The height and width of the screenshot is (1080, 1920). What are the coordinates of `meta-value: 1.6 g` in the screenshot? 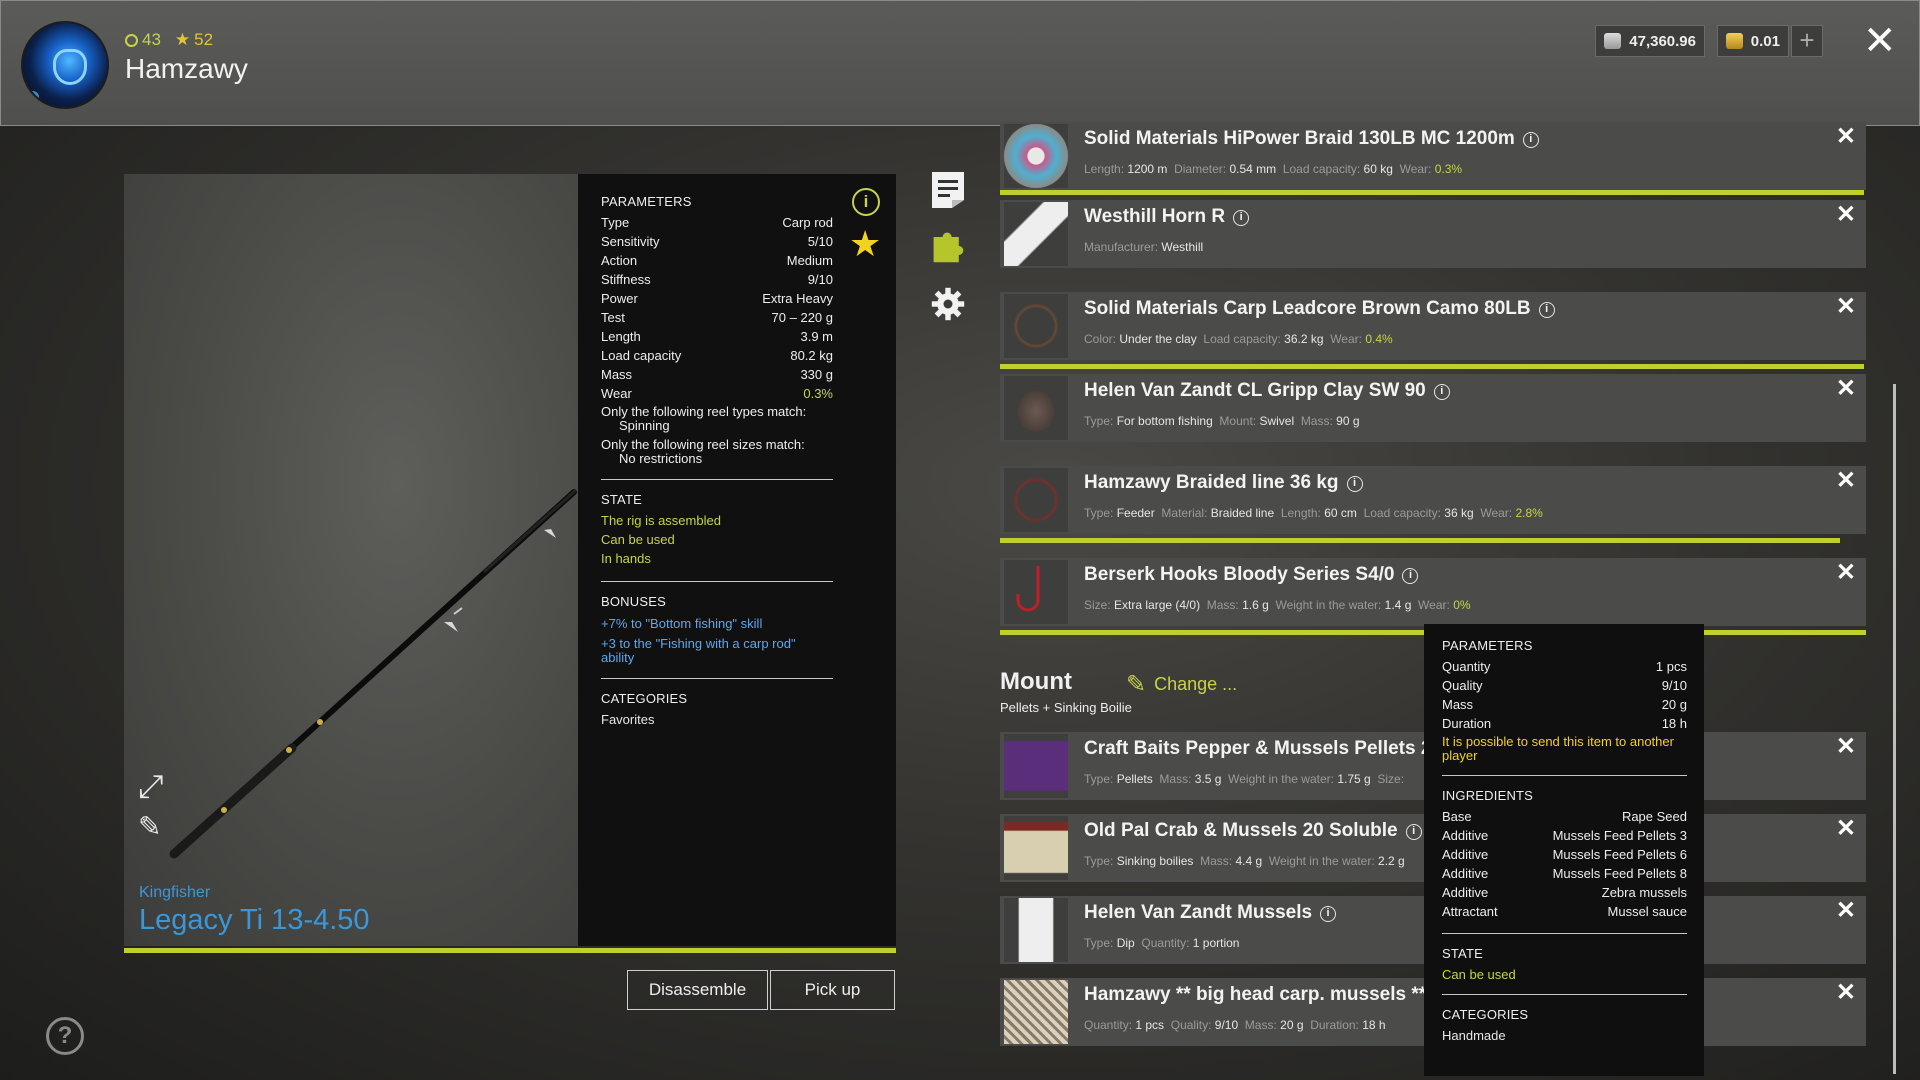 It's located at (1255, 605).